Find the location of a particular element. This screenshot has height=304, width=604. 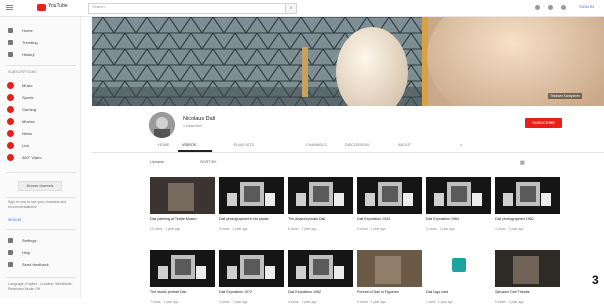

menu-icon is located at coordinates (9, 5).